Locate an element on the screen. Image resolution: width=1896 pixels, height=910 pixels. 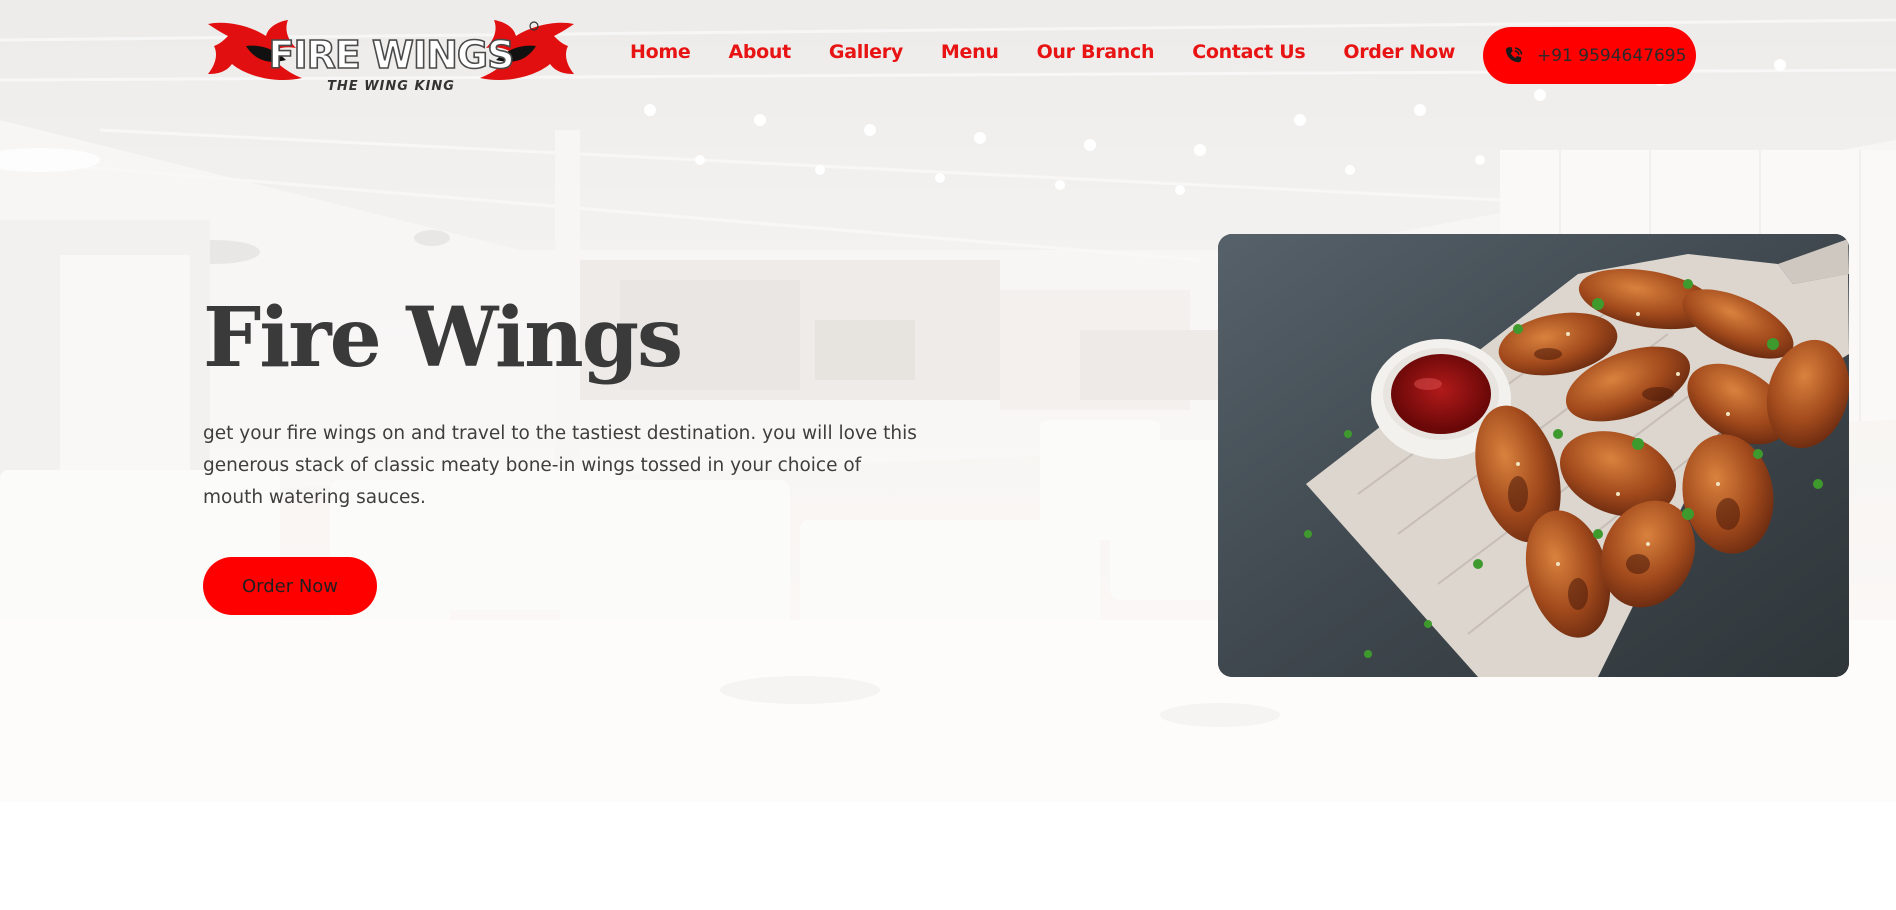
nav-about: About is located at coordinates (759, 56).